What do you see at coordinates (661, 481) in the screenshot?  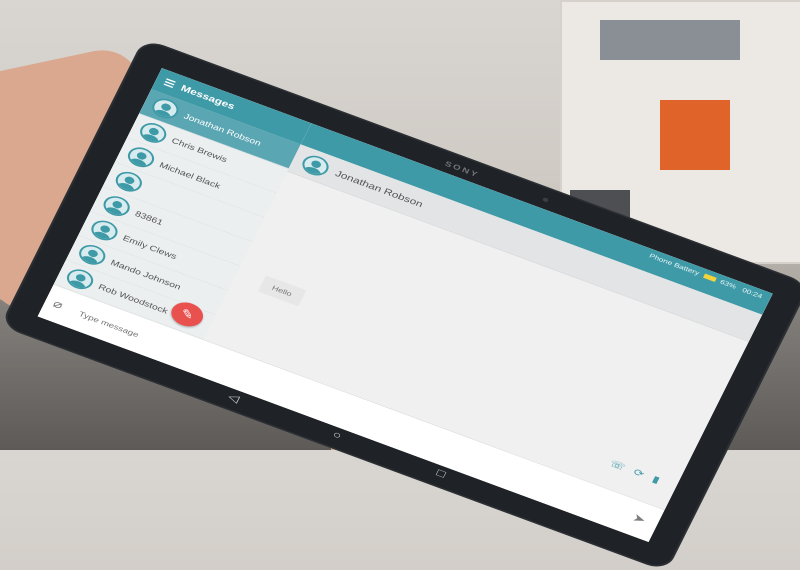 I see `trash-icon: ▮` at bounding box center [661, 481].